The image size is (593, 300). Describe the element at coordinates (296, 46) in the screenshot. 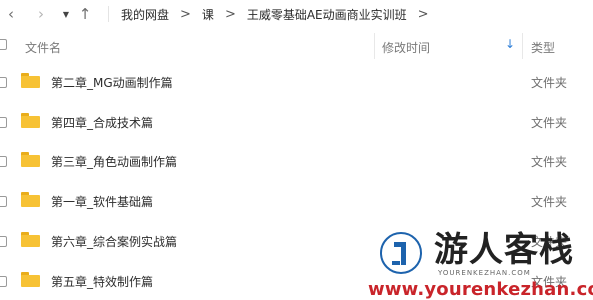

I see `column-header-row: 文件名 修改时间 ↓ 类型` at that location.